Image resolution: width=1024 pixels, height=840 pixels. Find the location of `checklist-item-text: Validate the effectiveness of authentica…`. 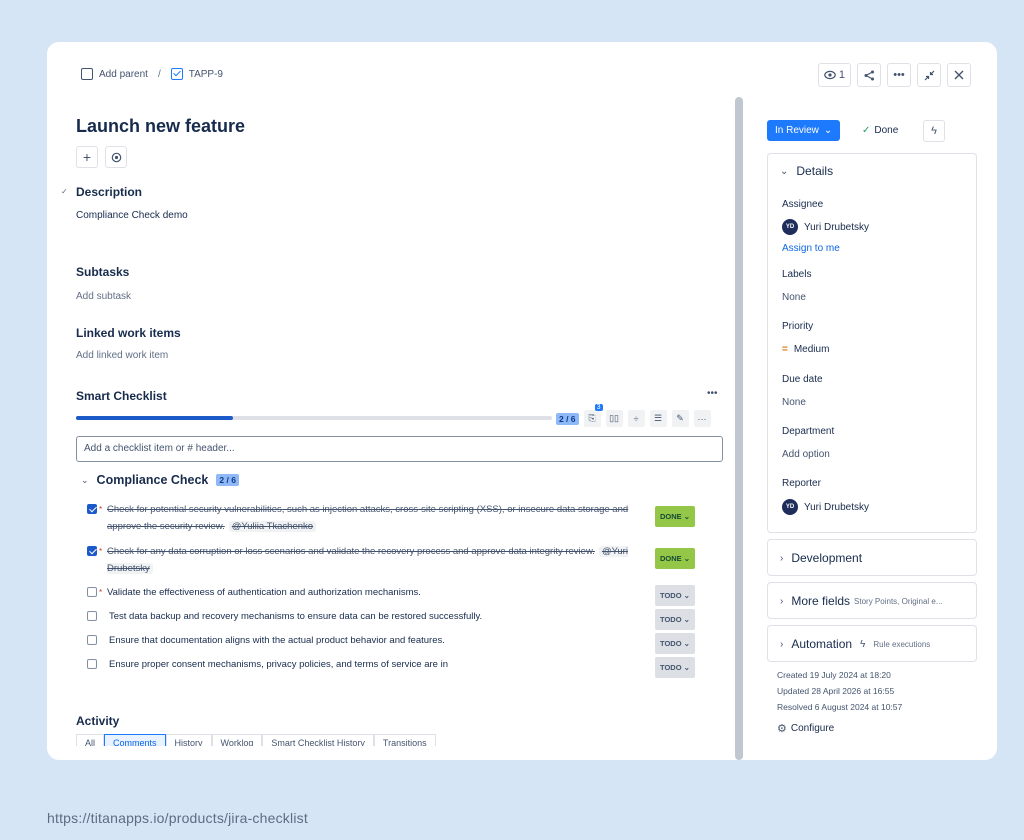

checklist-item-text: Validate the effectiveness of authentica… is located at coordinates (377, 592).